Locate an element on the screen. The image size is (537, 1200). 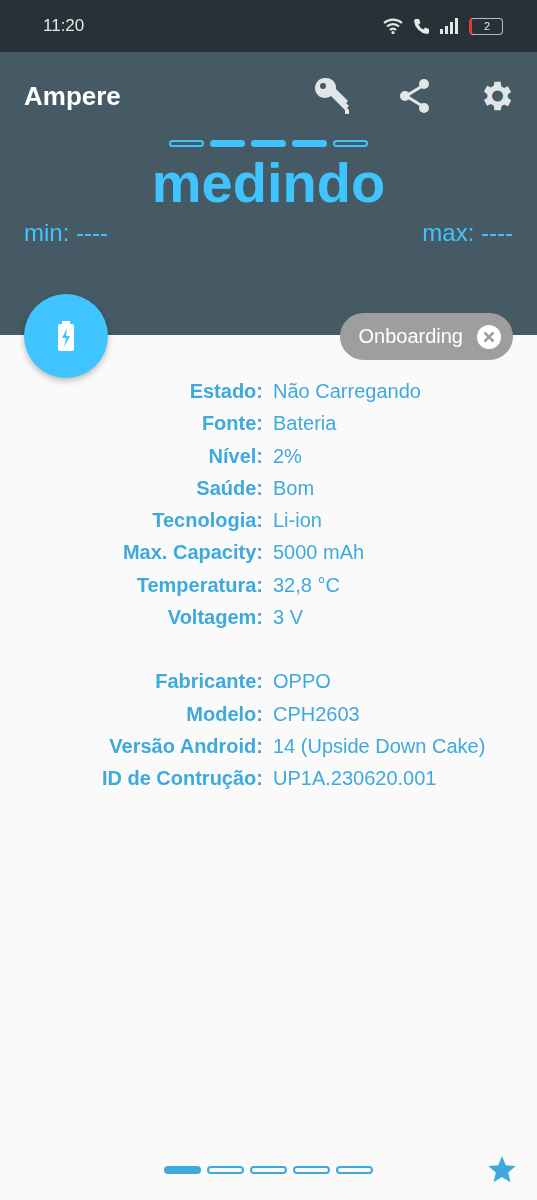
info-value: 32,8 °C is located at coordinates (307, 585).